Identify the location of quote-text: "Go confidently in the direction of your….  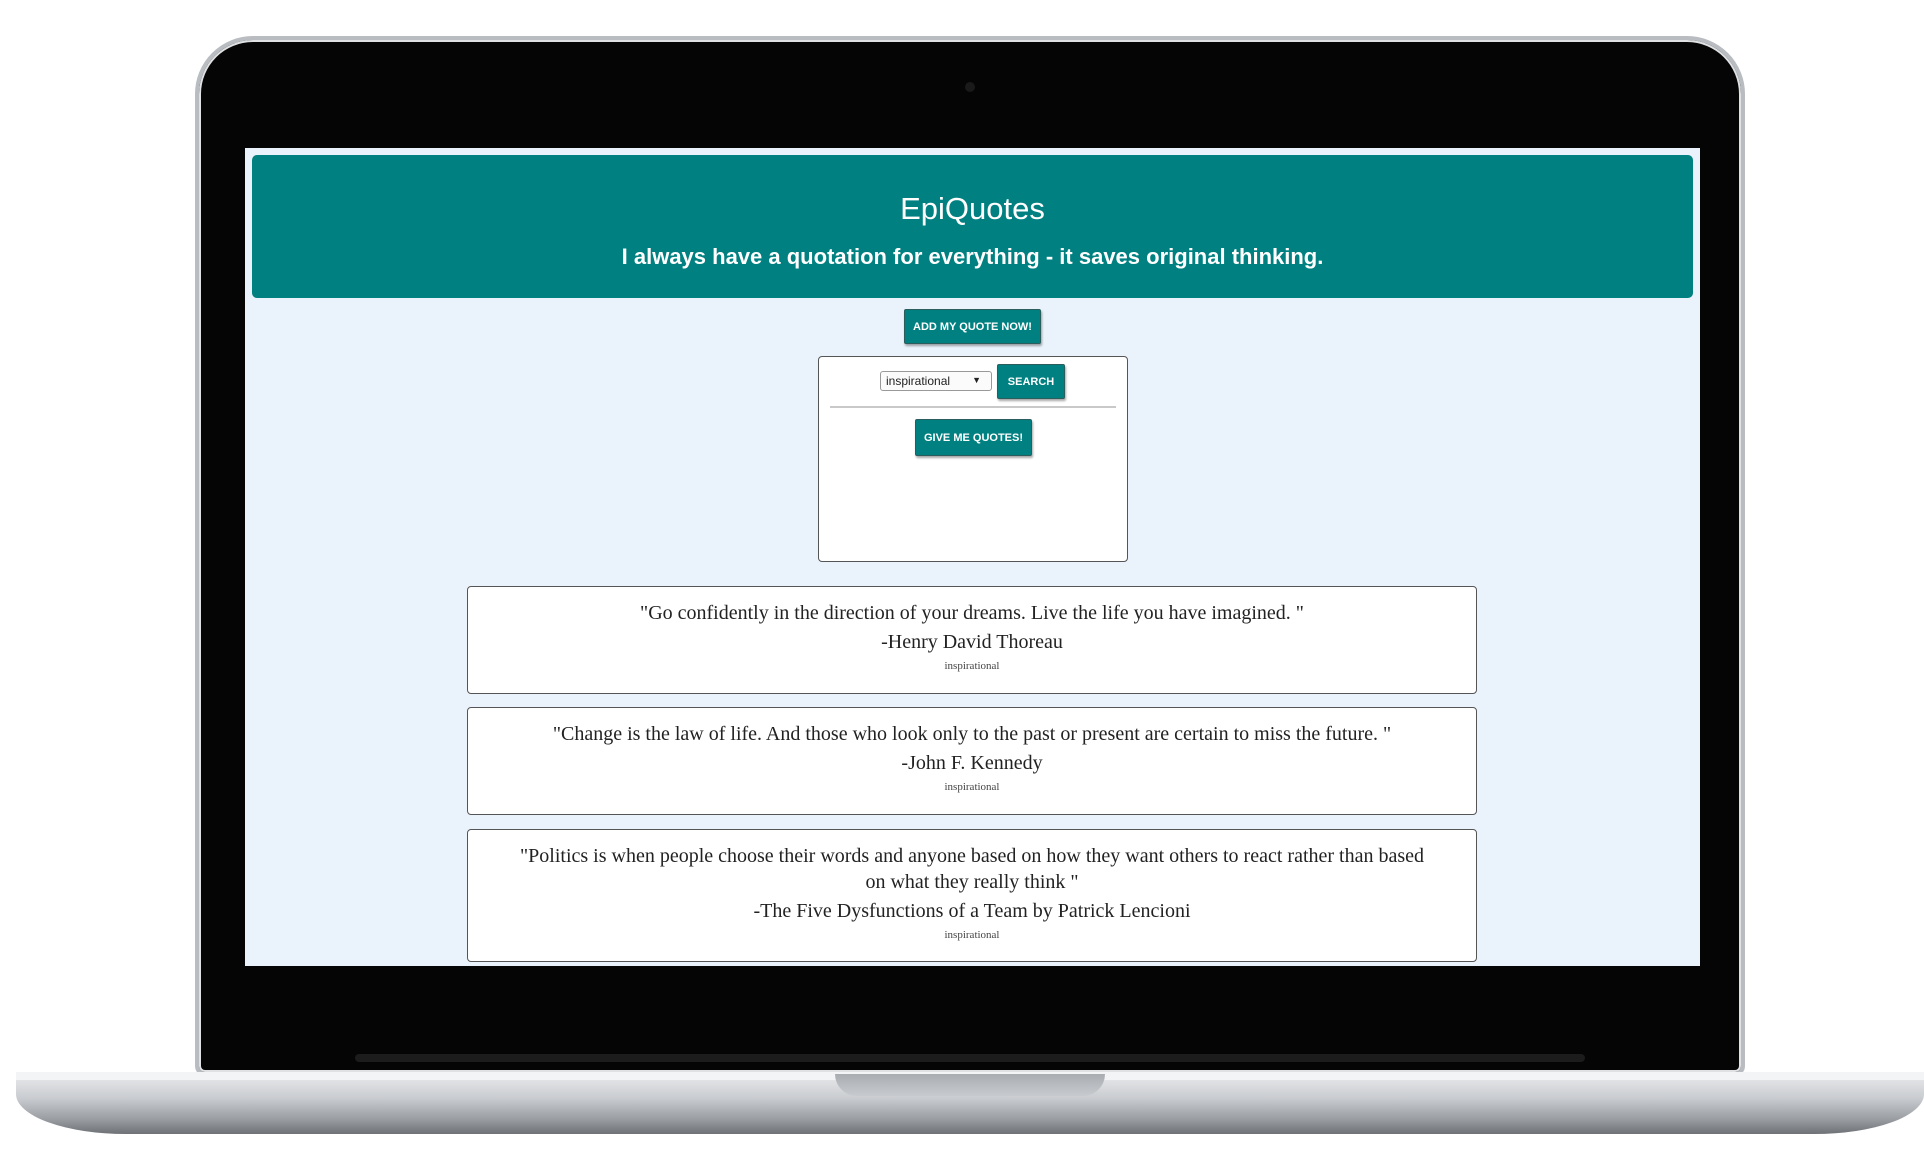
(972, 613).